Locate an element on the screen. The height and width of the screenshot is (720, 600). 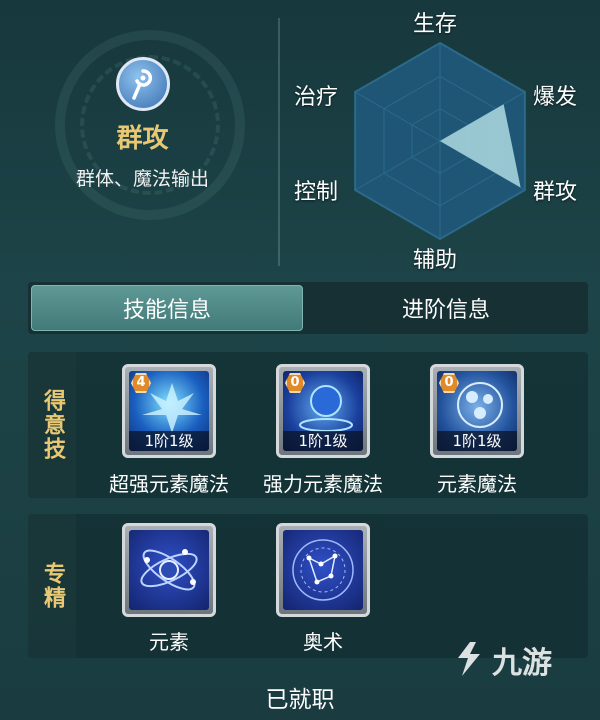
radar-chart is located at coordinates (440, 141).